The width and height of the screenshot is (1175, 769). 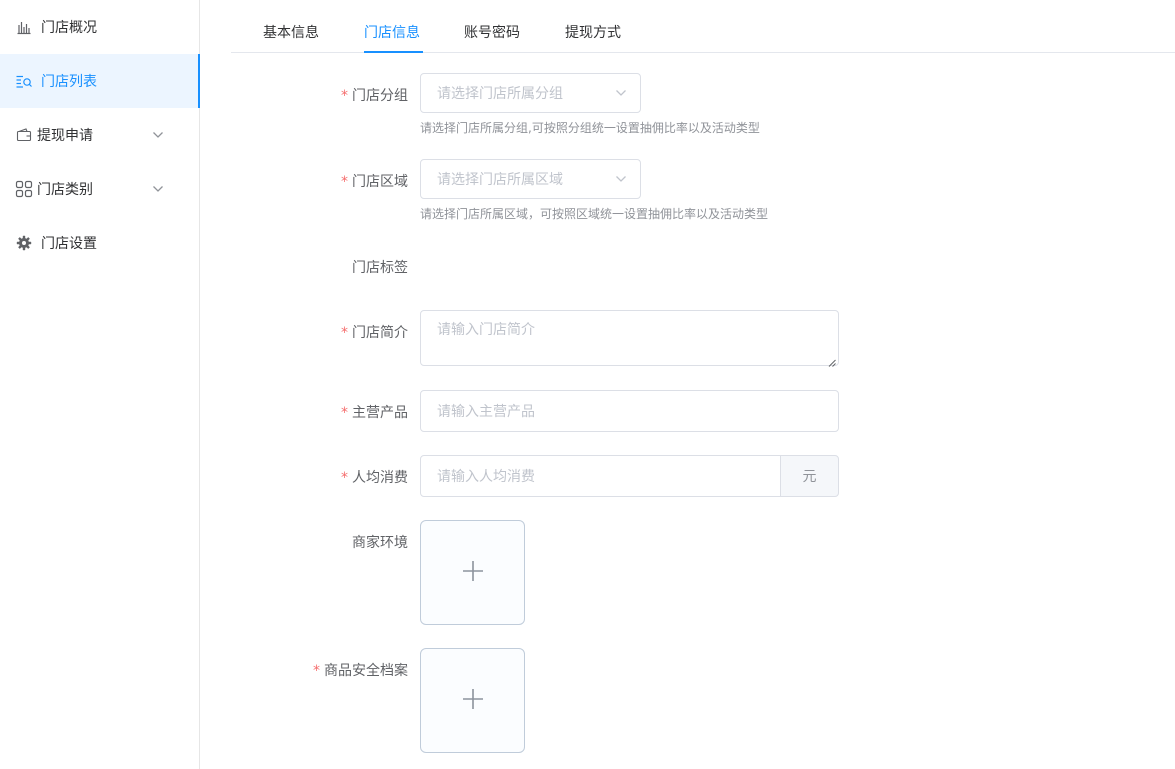 What do you see at coordinates (69, 244) in the screenshot?
I see `sidebar-item-label: 门店设置` at bounding box center [69, 244].